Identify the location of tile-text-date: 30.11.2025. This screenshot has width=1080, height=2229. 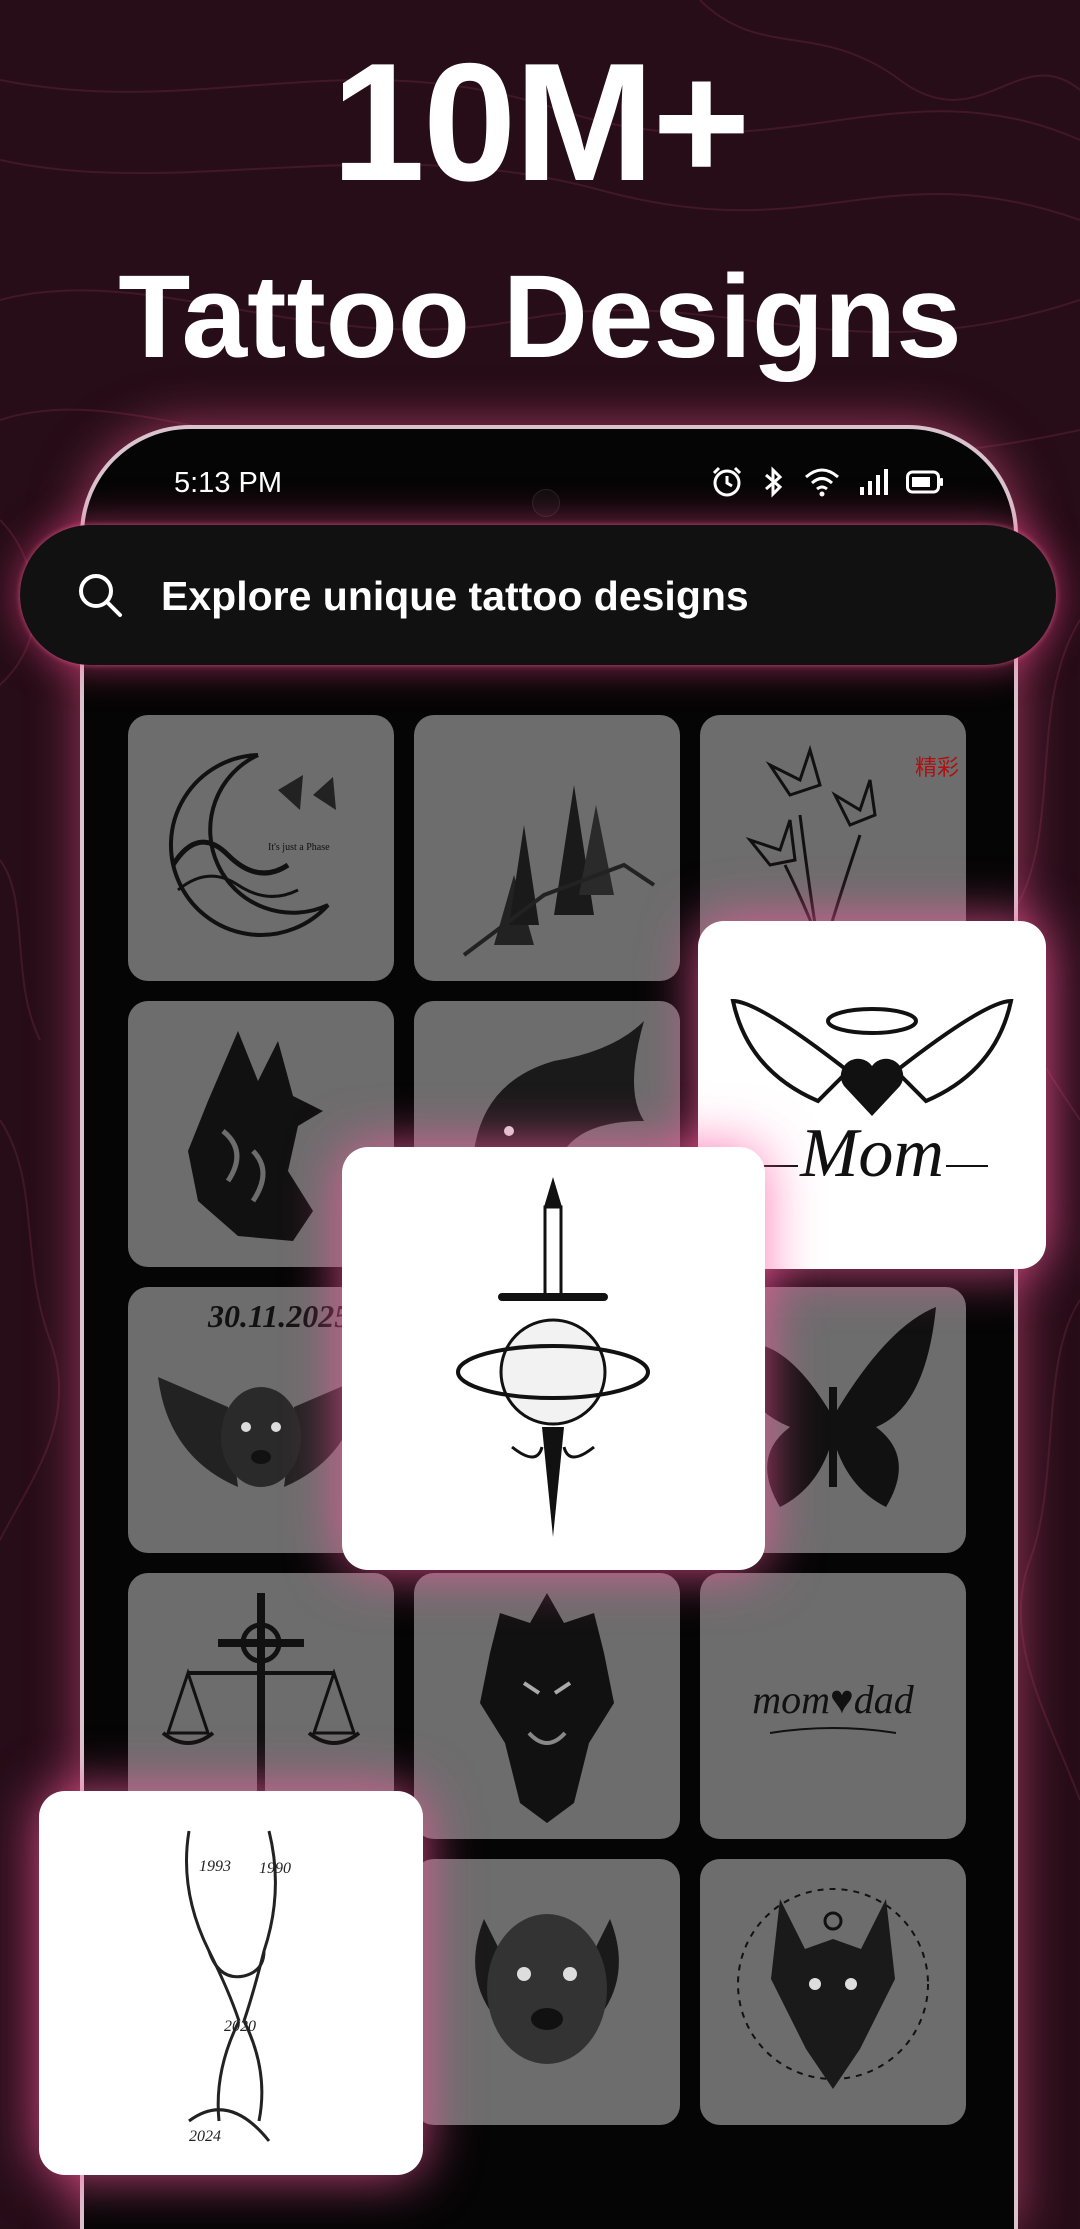
(278, 1316).